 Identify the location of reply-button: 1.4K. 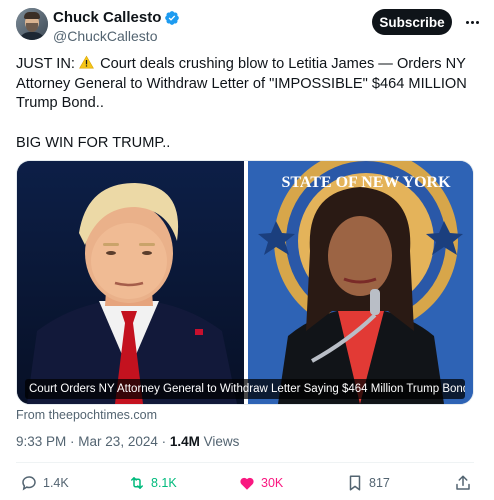
(44, 483).